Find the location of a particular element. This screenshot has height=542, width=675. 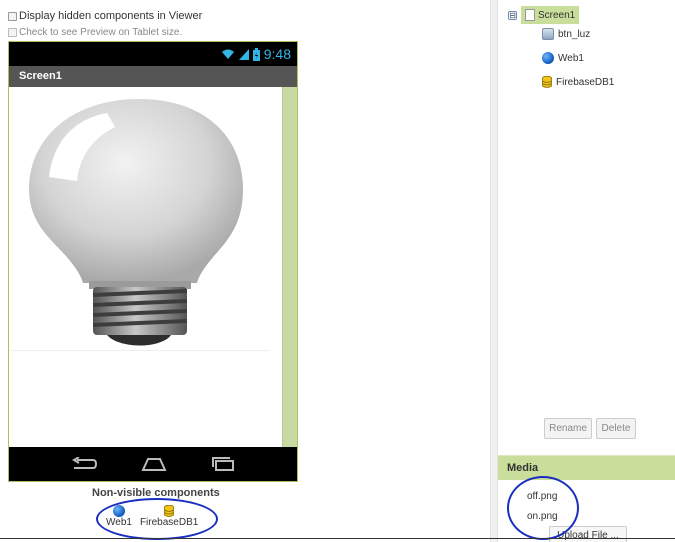

status-bar: 9:48 is located at coordinates (153, 54).